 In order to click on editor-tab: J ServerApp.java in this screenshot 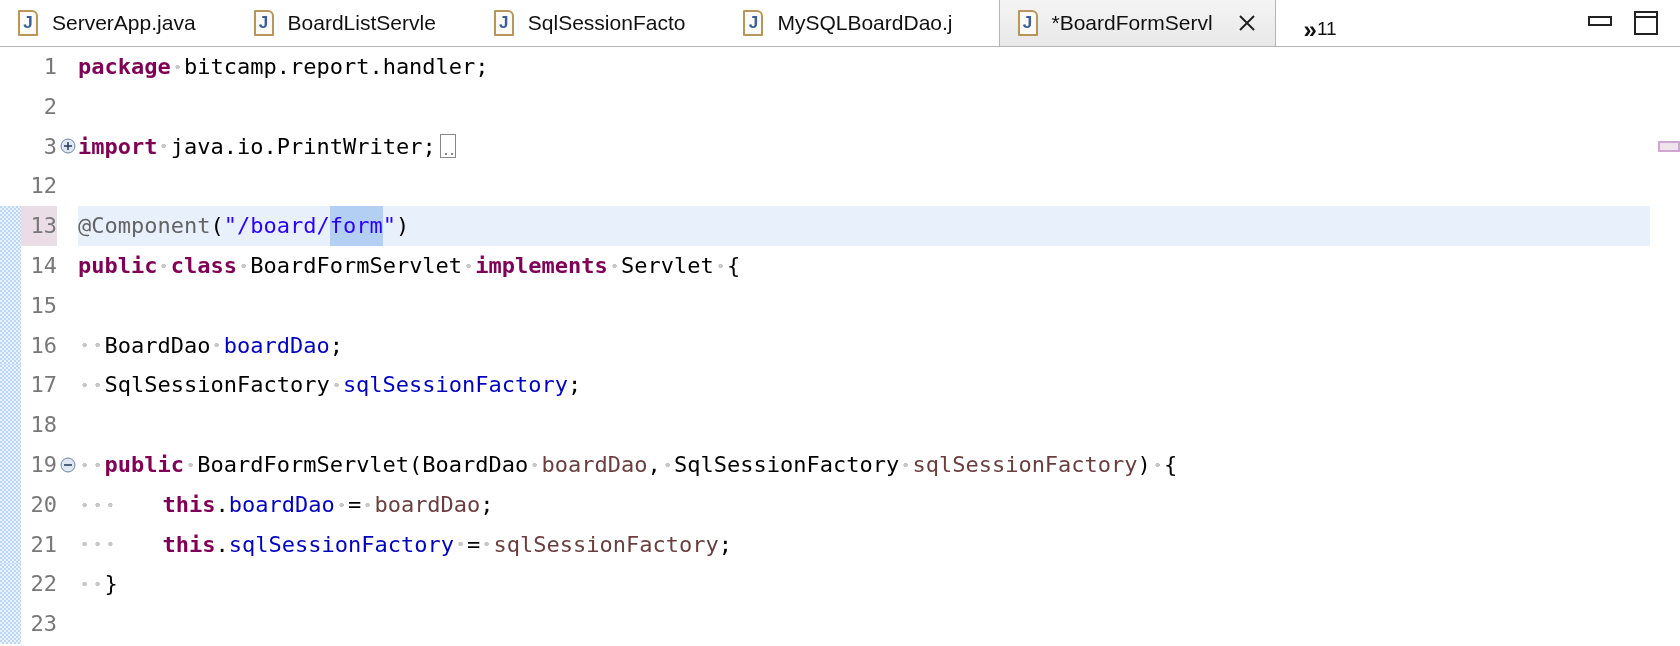, I will do `click(118, 23)`.